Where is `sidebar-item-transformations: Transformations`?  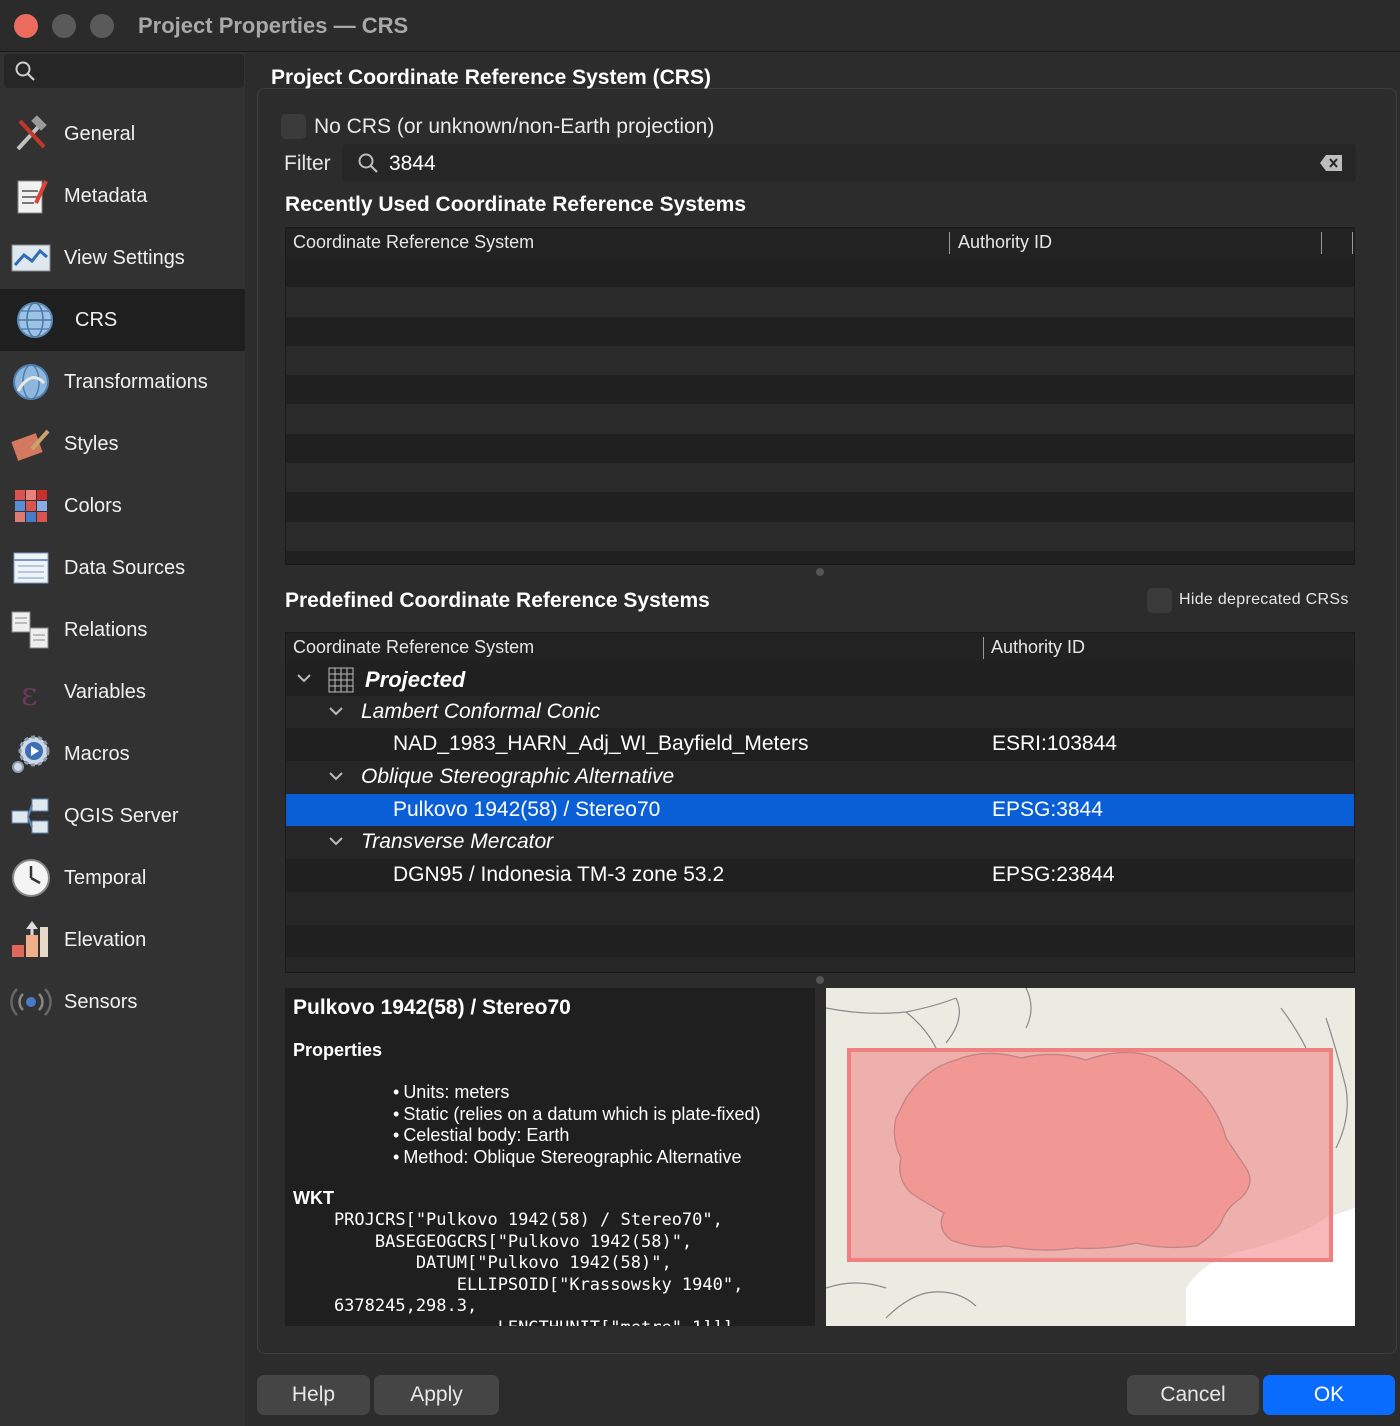 sidebar-item-transformations: Transformations is located at coordinates (122, 382).